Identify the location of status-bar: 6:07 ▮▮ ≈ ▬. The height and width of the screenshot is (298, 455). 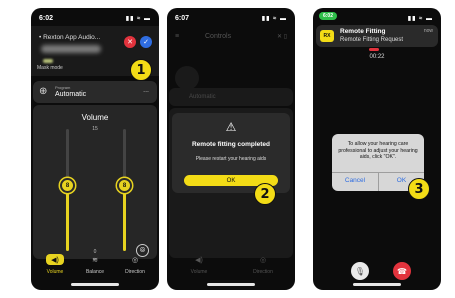
(231, 18).